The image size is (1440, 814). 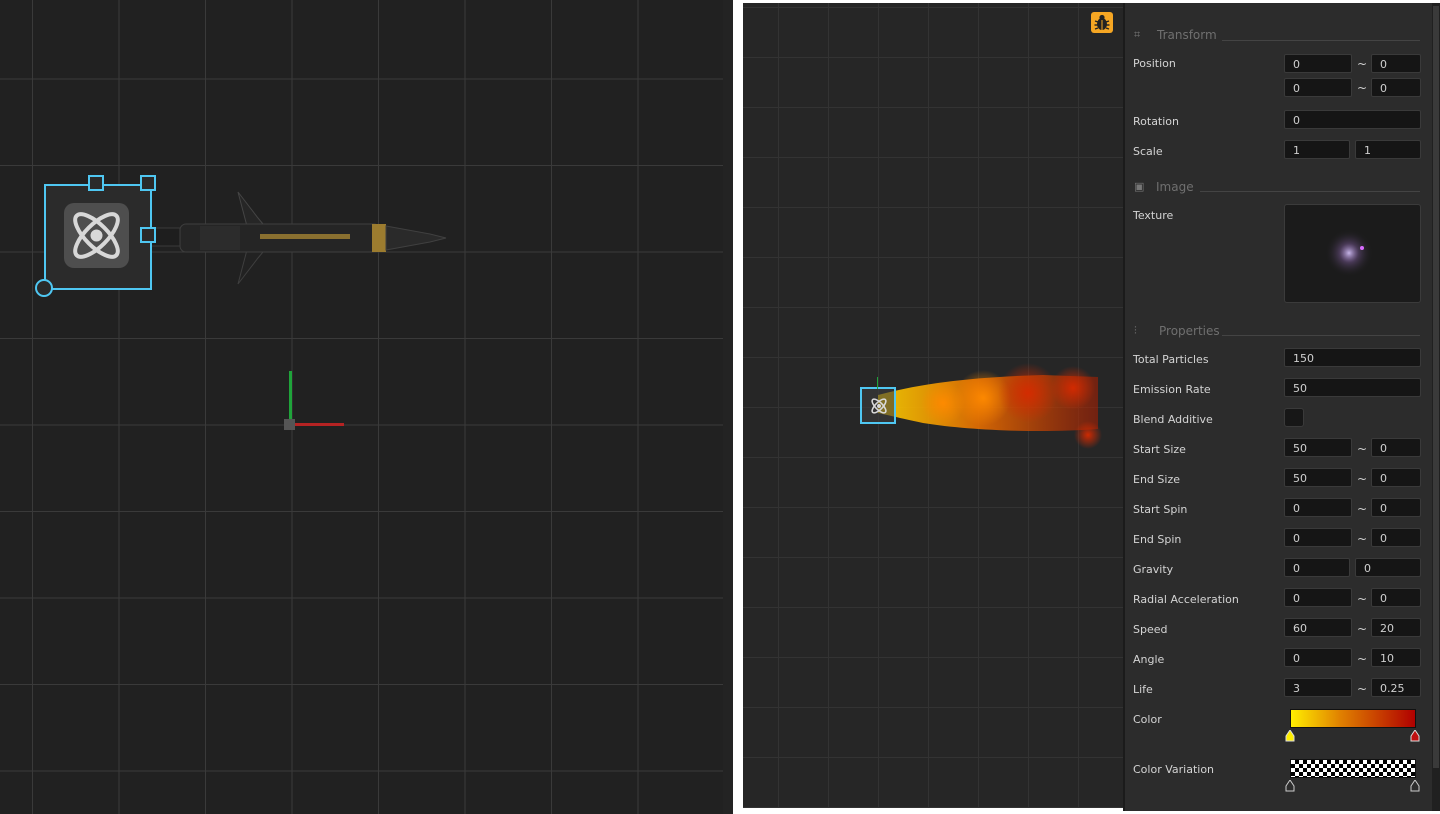 I want to click on label-end-spin: End Spin, so click(x=1157, y=539).